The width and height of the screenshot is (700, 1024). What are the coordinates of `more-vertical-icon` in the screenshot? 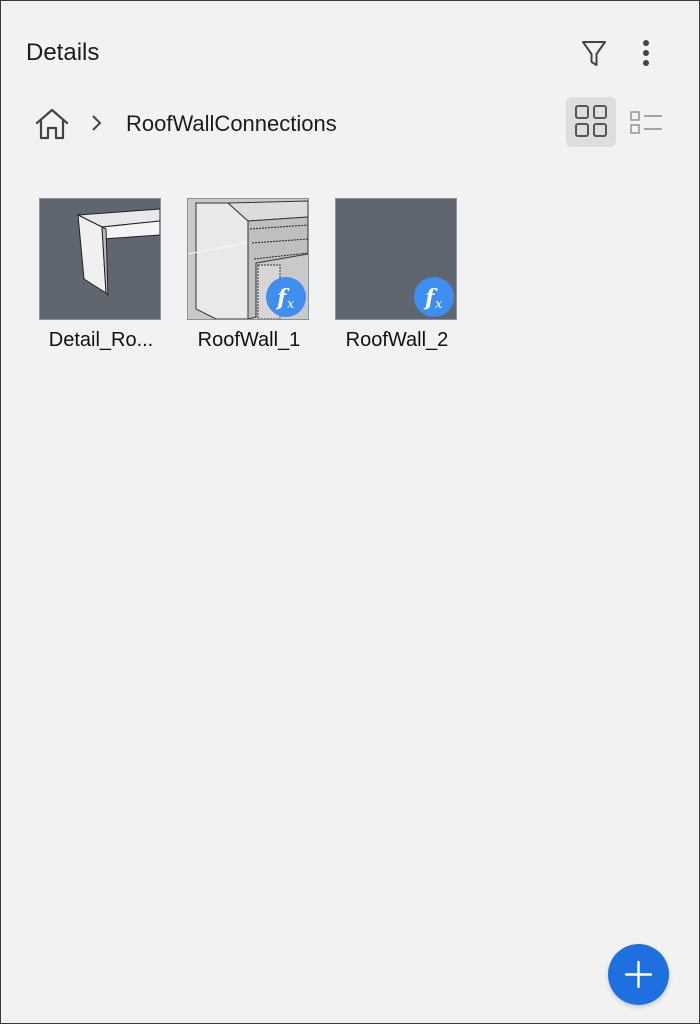 It's located at (646, 53).